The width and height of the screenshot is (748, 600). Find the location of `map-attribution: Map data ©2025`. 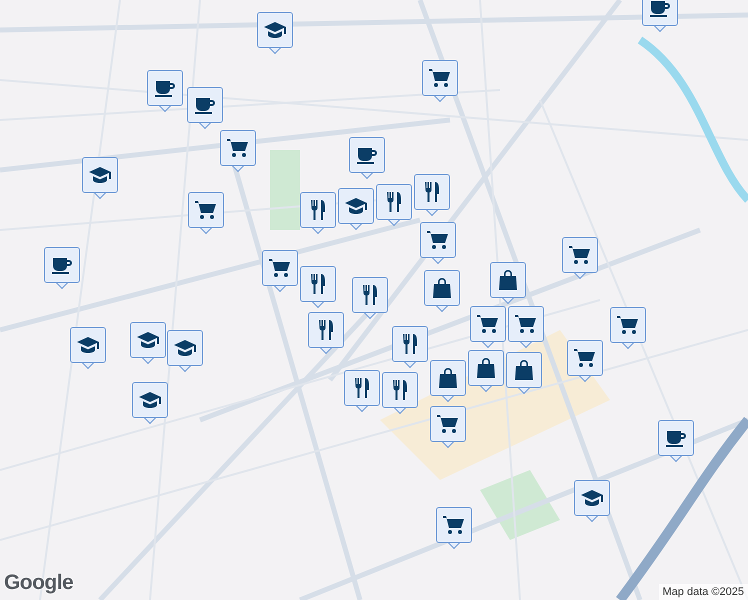

map-attribution: Map data ©2025 is located at coordinates (703, 592).